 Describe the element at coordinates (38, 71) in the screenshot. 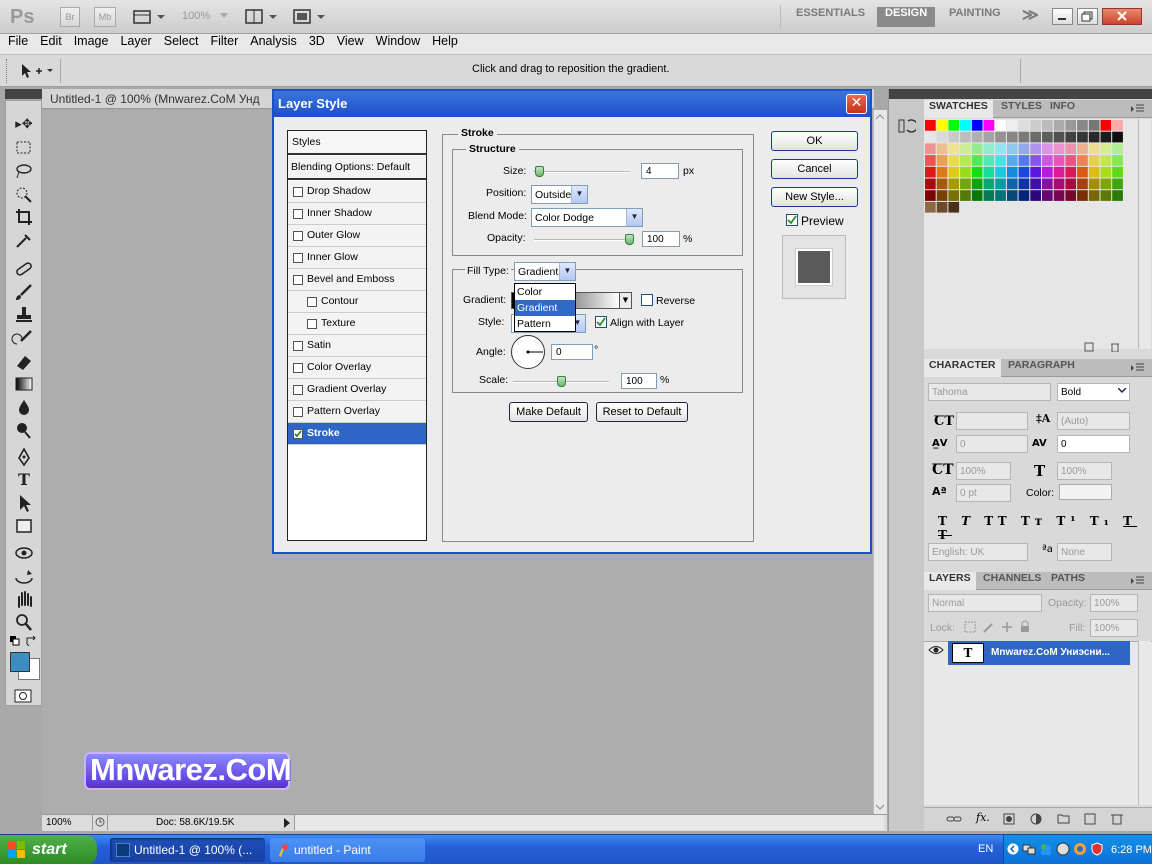

I see `move-tool-preset-icon` at that location.